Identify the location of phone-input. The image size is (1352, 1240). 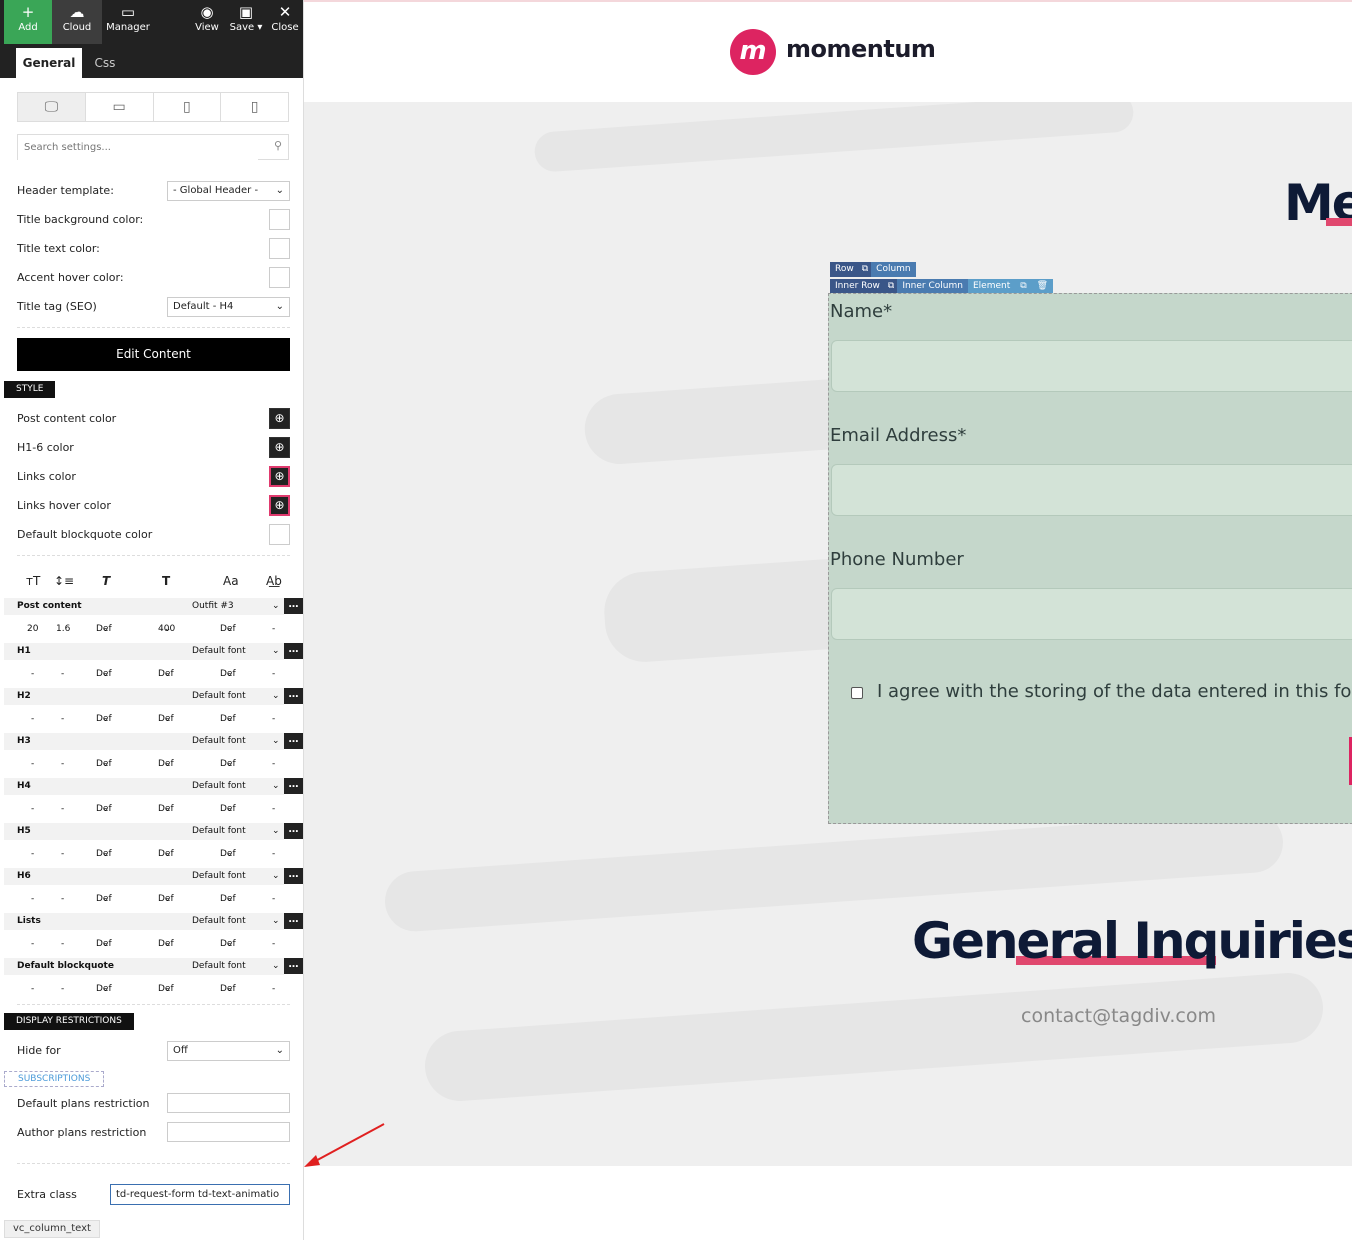
(1091, 614).